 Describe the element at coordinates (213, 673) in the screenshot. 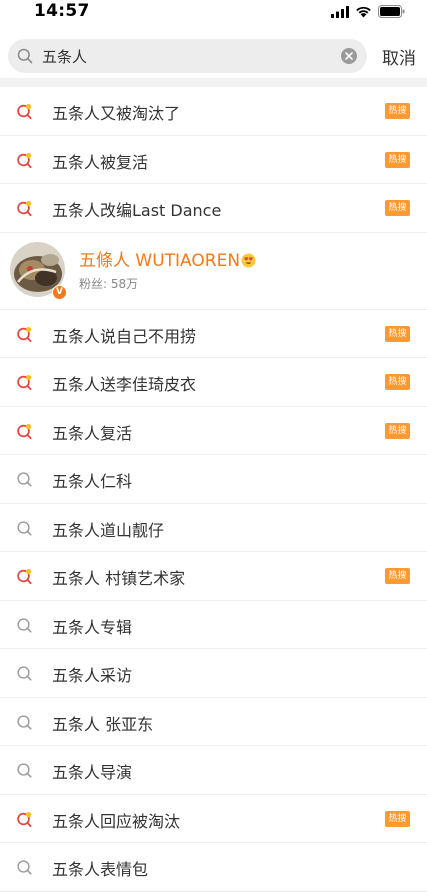

I see `suggestion-row: 五条人采访` at that location.